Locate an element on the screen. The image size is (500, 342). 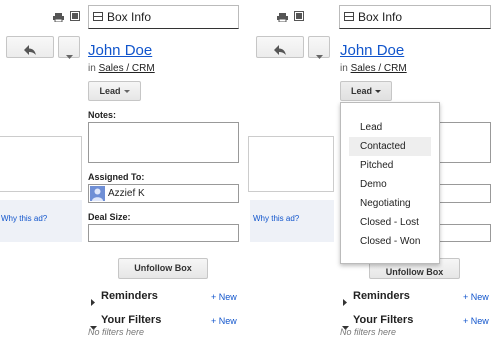
menu-item-pitched: Pitched is located at coordinates (390, 165).